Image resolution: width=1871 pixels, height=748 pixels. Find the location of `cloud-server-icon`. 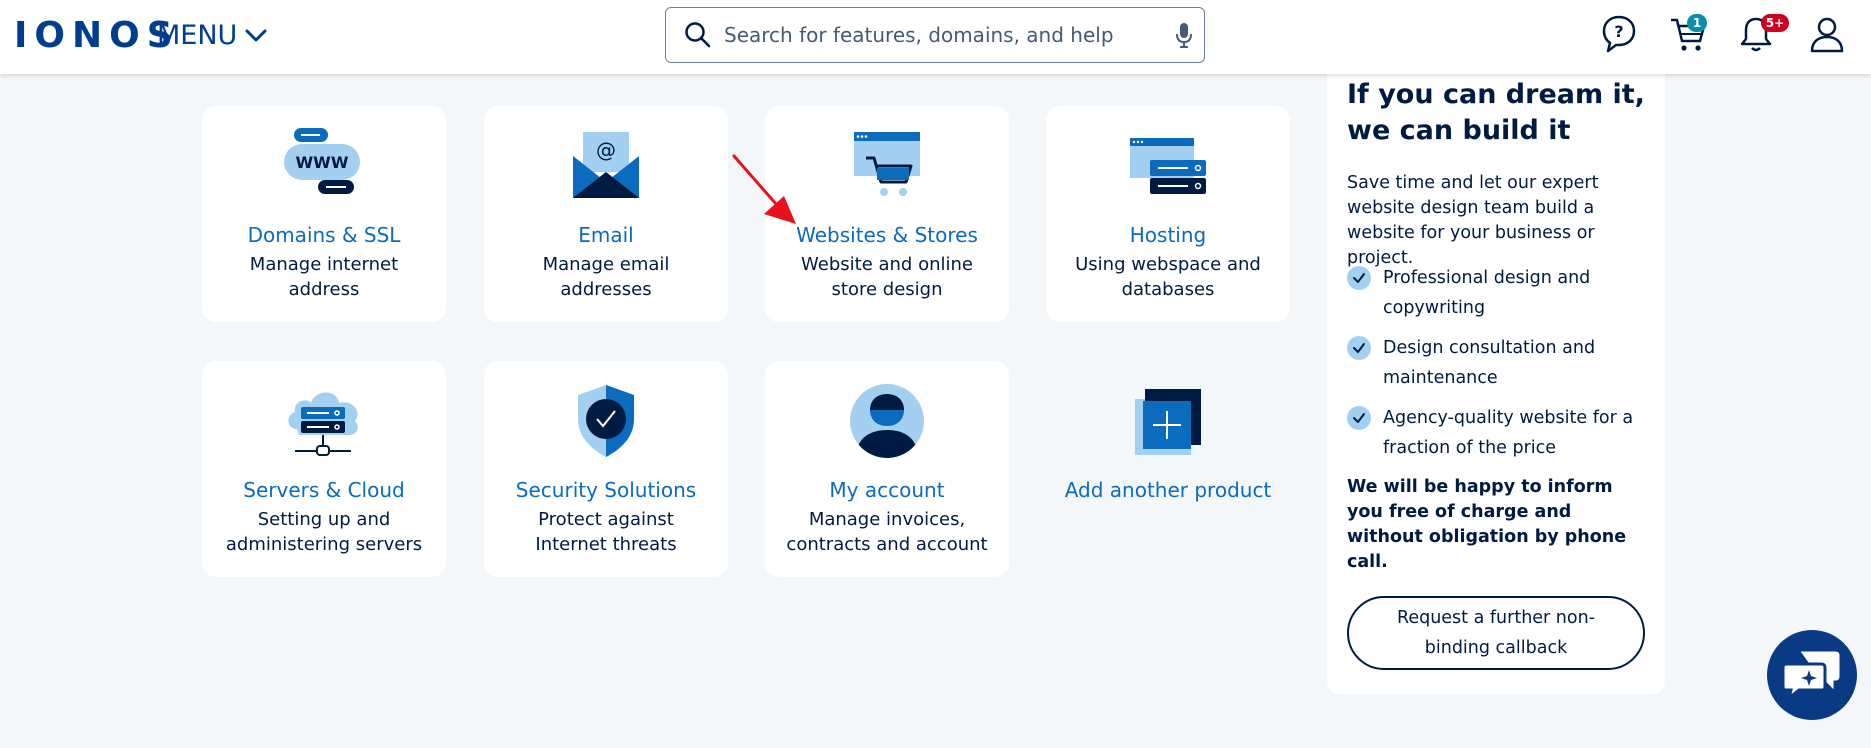

cloud-server-icon is located at coordinates (323, 424).